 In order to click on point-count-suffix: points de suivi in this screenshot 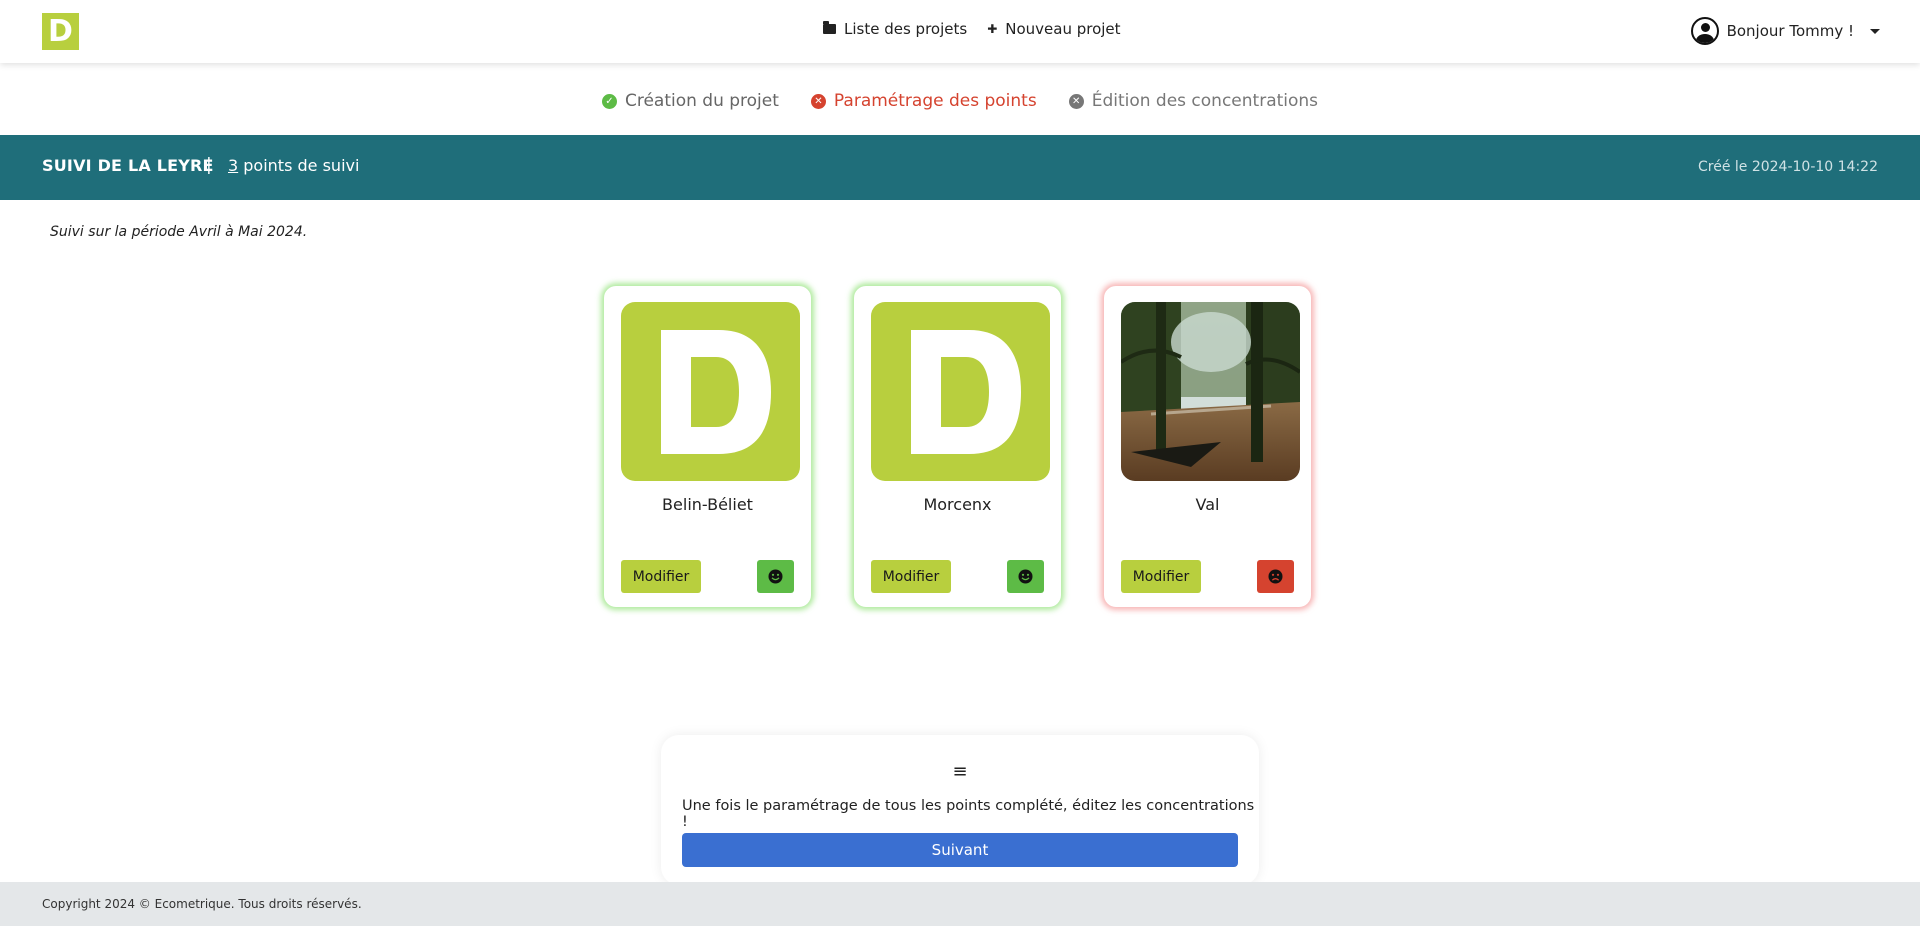, I will do `click(299, 165)`.